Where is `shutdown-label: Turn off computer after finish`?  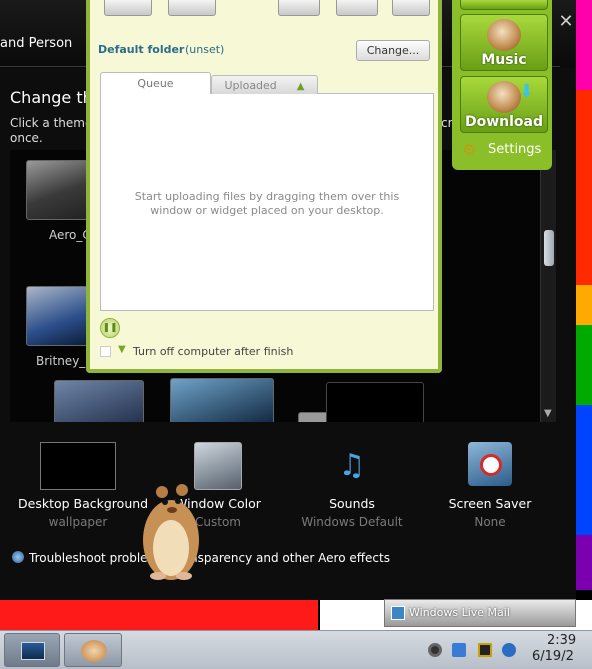
shutdown-label: Turn off computer after finish is located at coordinates (213, 351).